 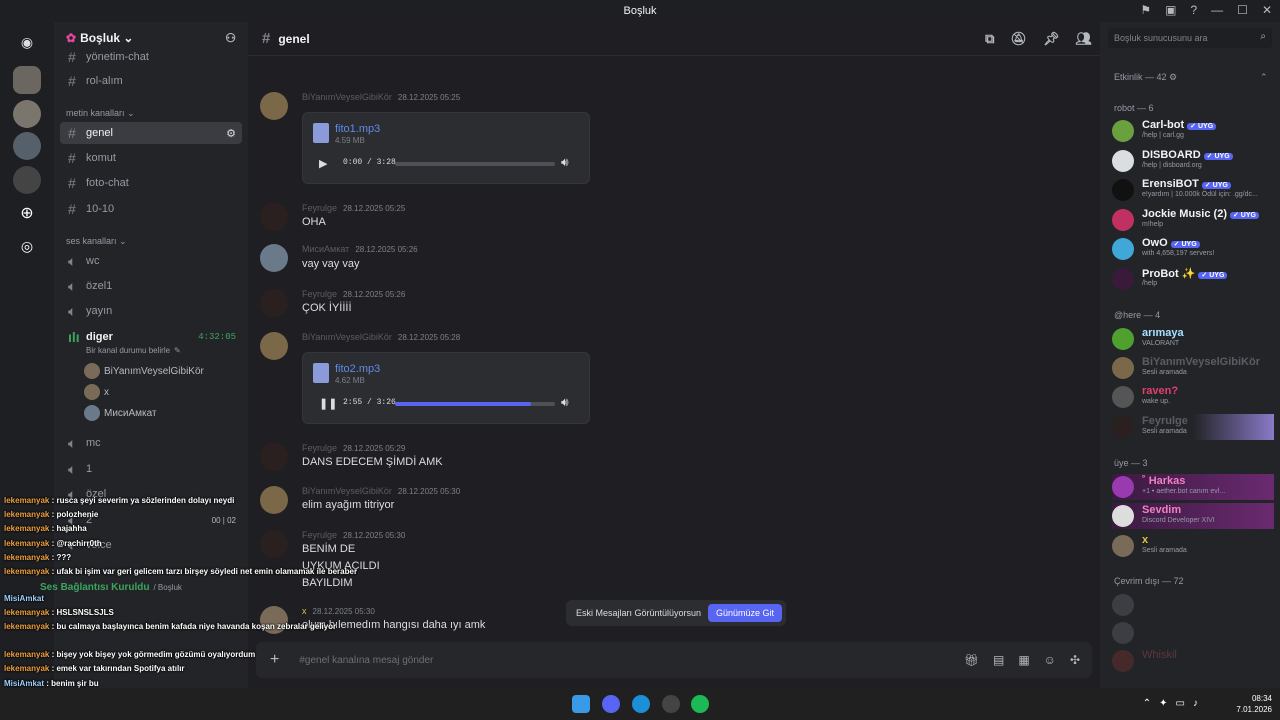 What do you see at coordinates (323, 163) in the screenshot?
I see `play-icon: ▶` at bounding box center [323, 163].